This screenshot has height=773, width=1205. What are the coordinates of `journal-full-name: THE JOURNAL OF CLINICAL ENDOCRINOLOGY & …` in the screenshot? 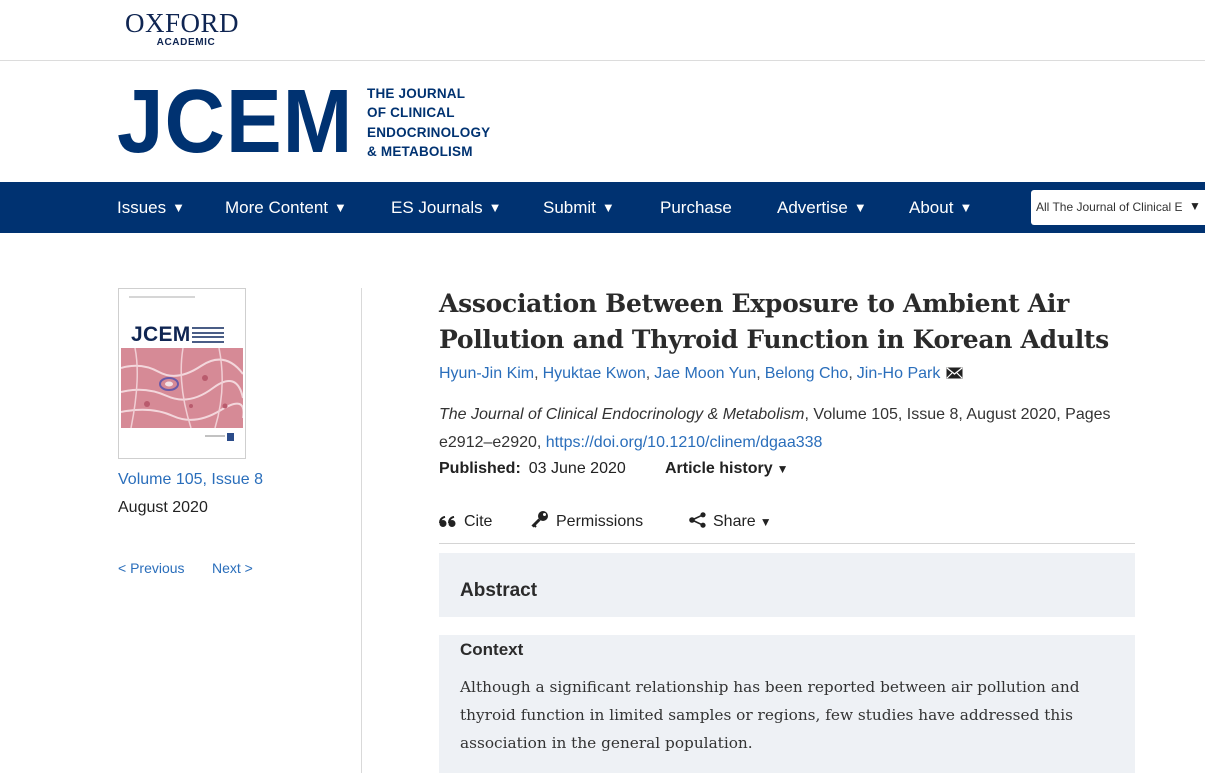 It's located at (432, 122).